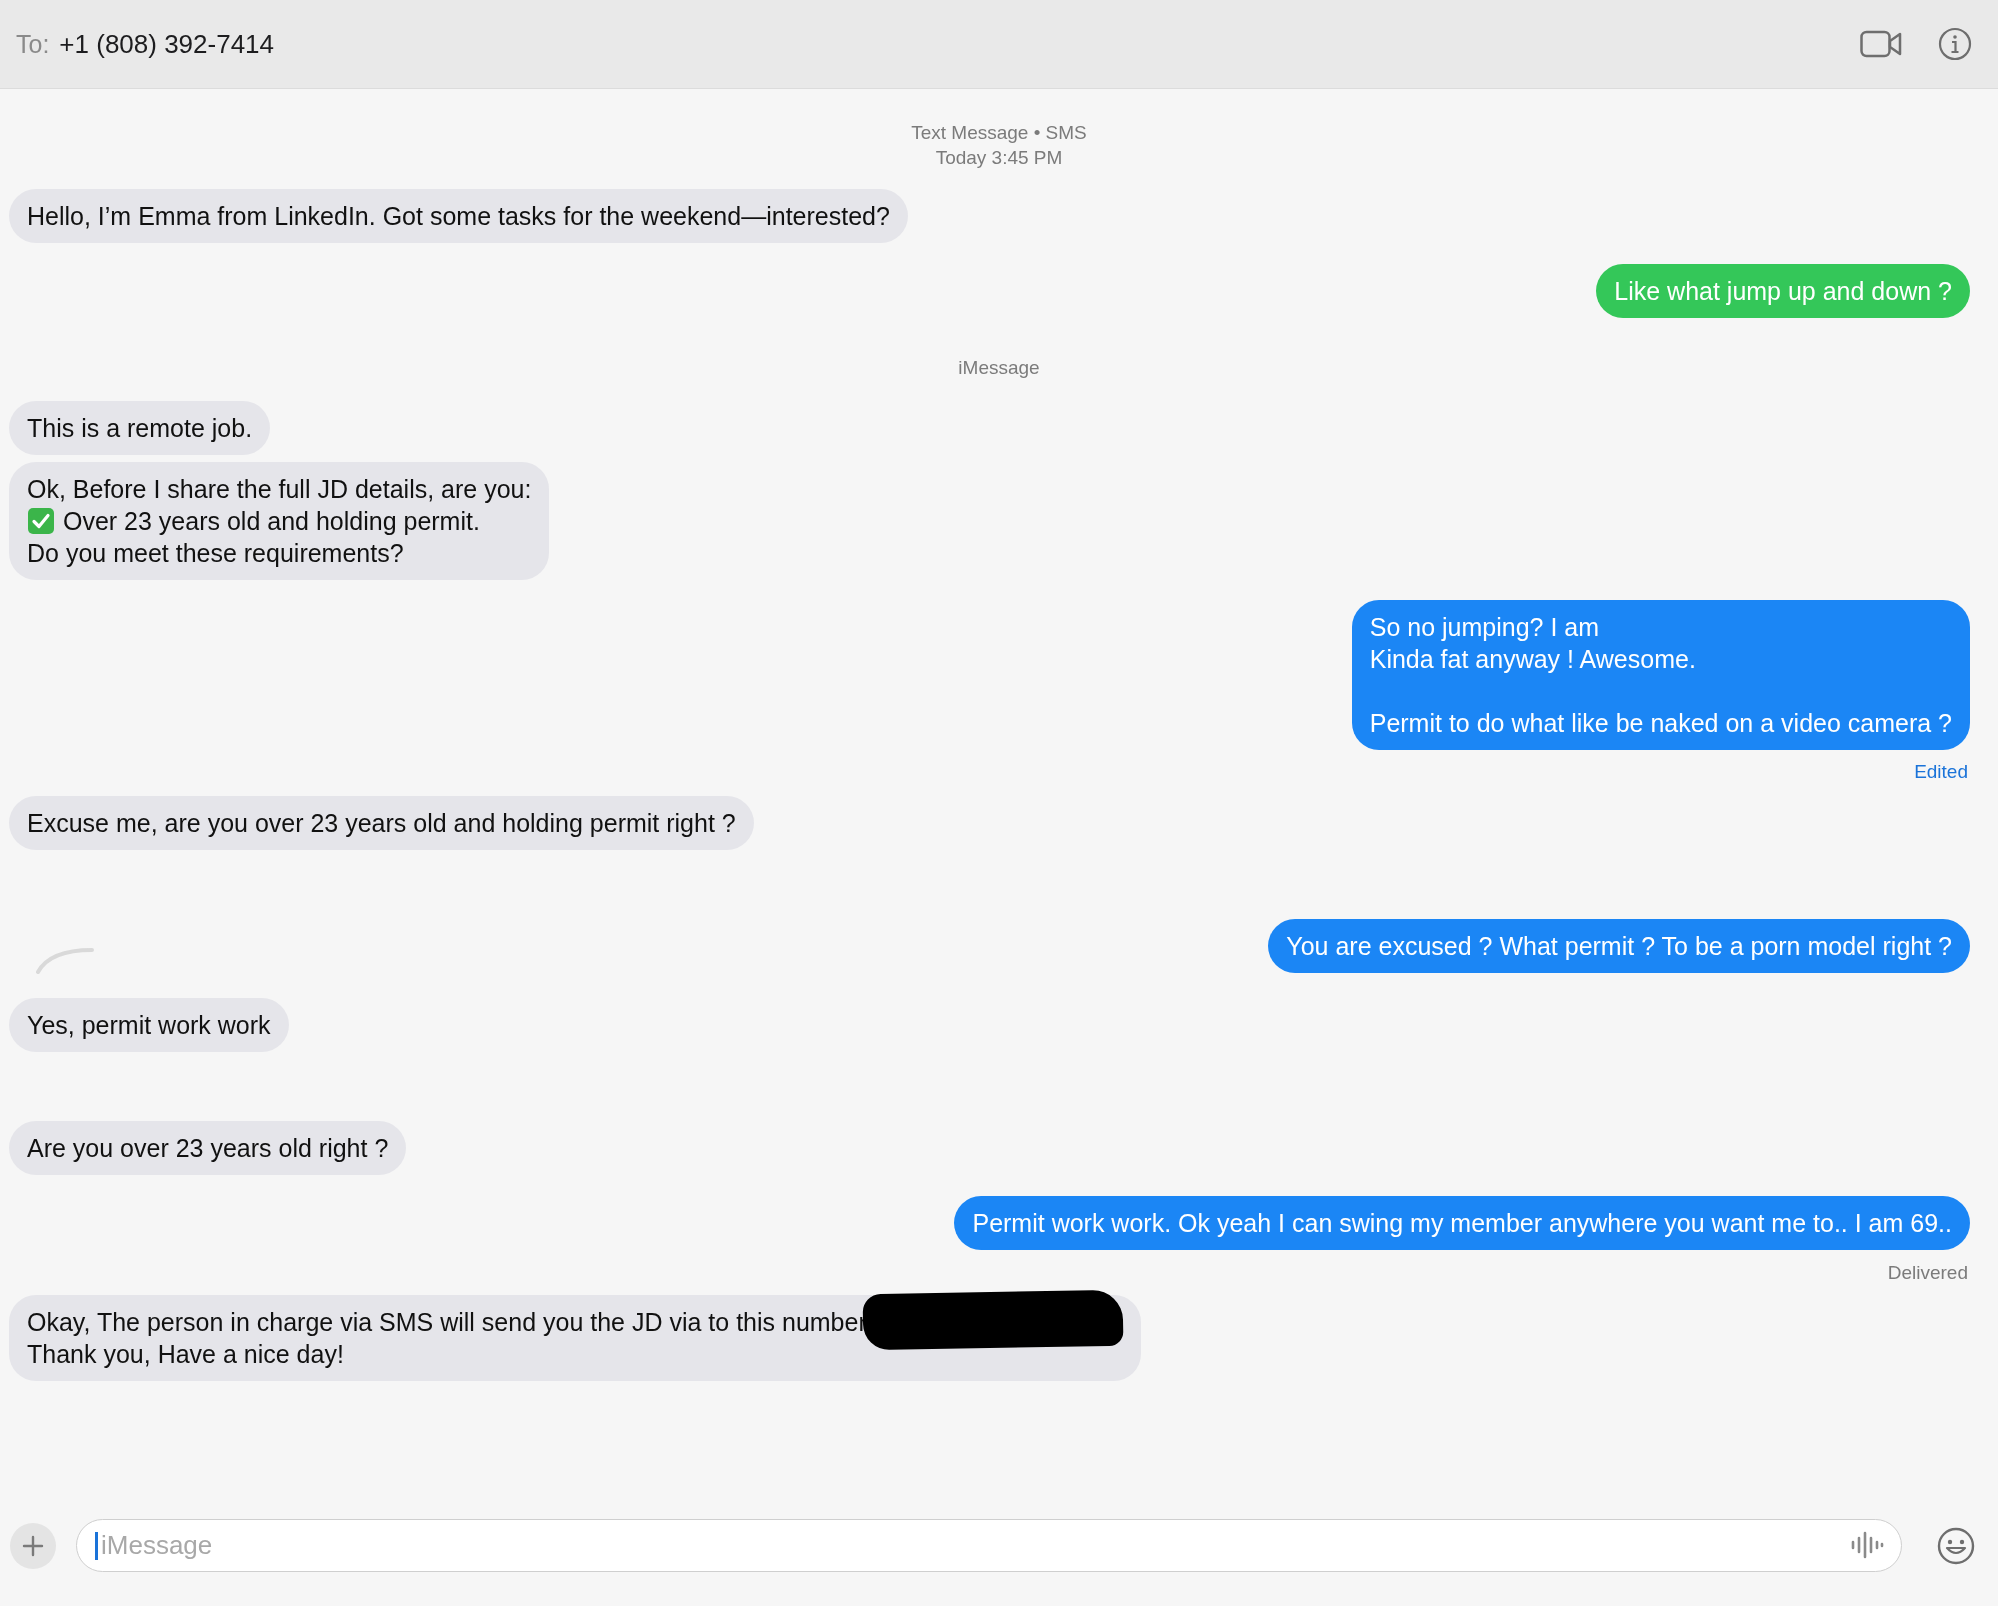 This screenshot has width=1998, height=1606. Describe the element at coordinates (1660, 675) in the screenshot. I see `message-bubble: So no jumping? I am Kinda fat anyway ! Awesome. Permit to do what like be naked on a video camera ?` at that location.